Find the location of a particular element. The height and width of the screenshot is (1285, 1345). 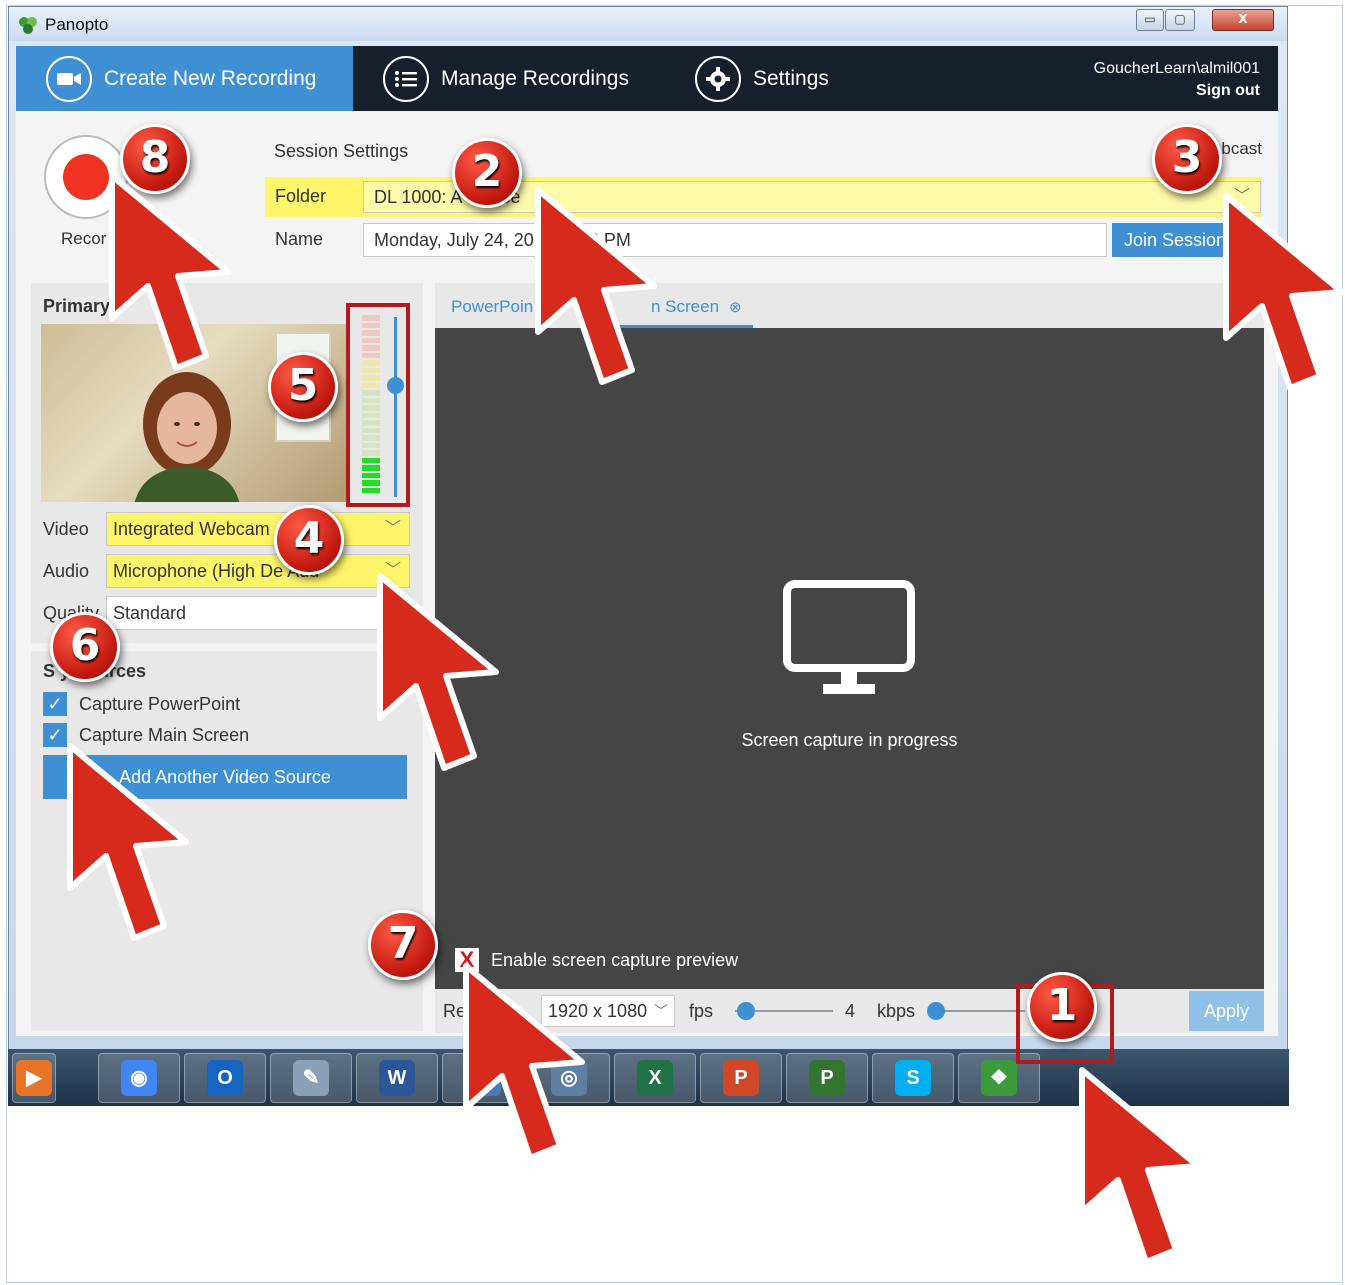

sign-out-link: Sign out is located at coordinates (1177, 91).